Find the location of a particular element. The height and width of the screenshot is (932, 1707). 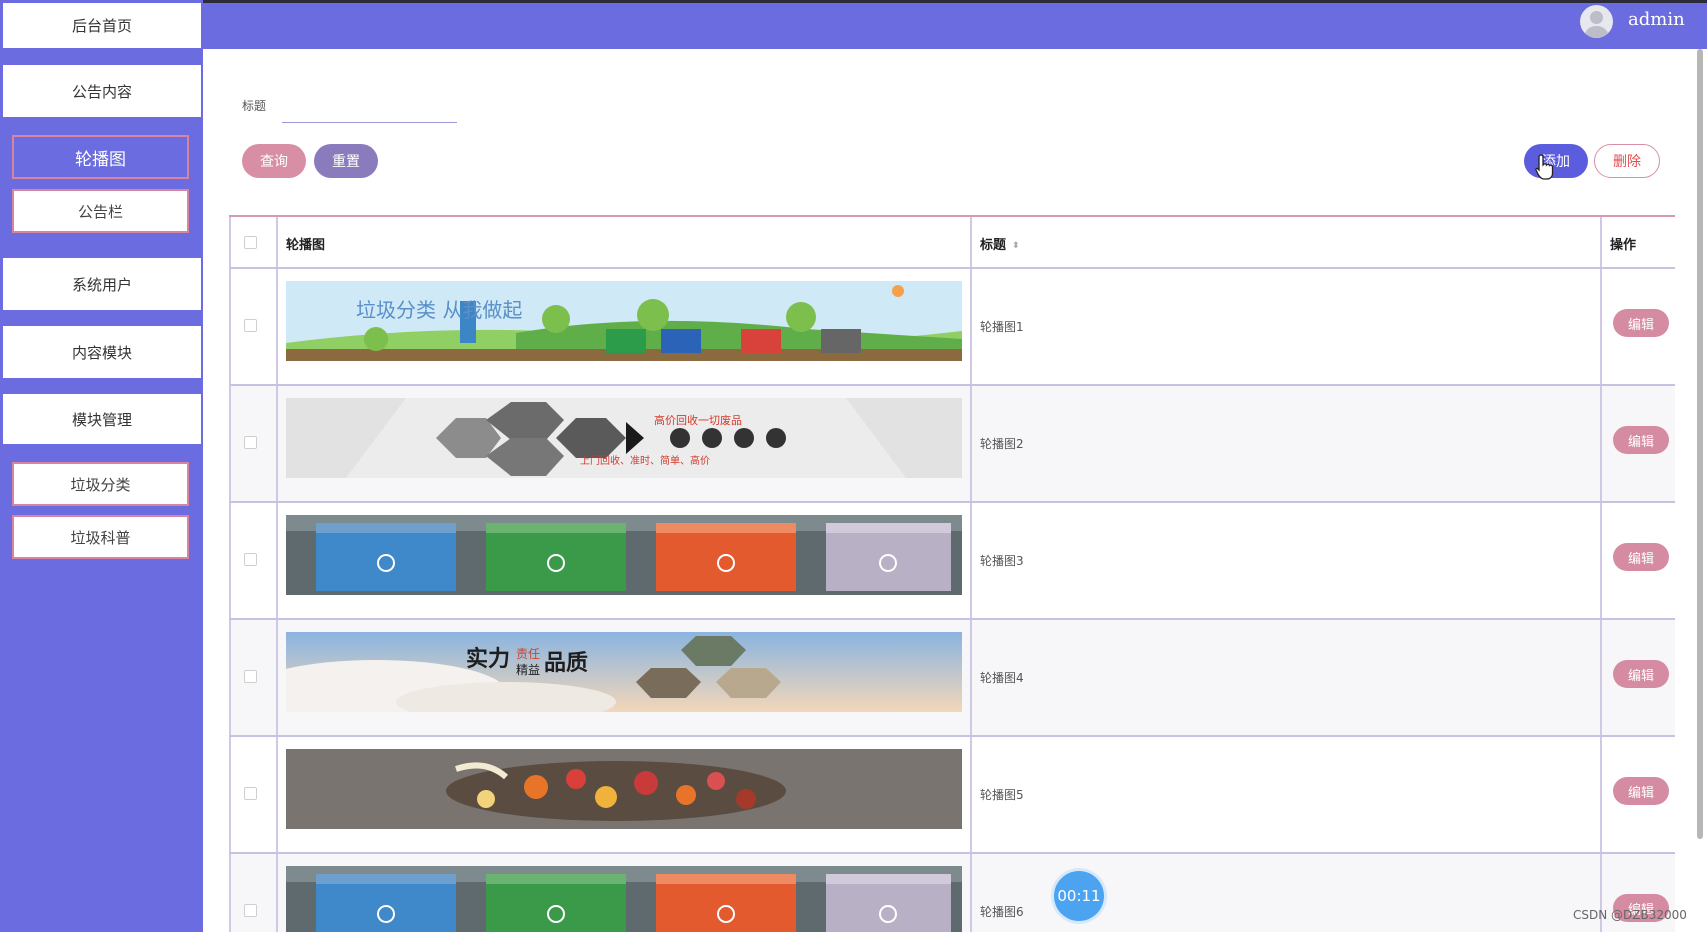

sidebar-item-bulletin: 公告栏 is located at coordinates (100, 211).